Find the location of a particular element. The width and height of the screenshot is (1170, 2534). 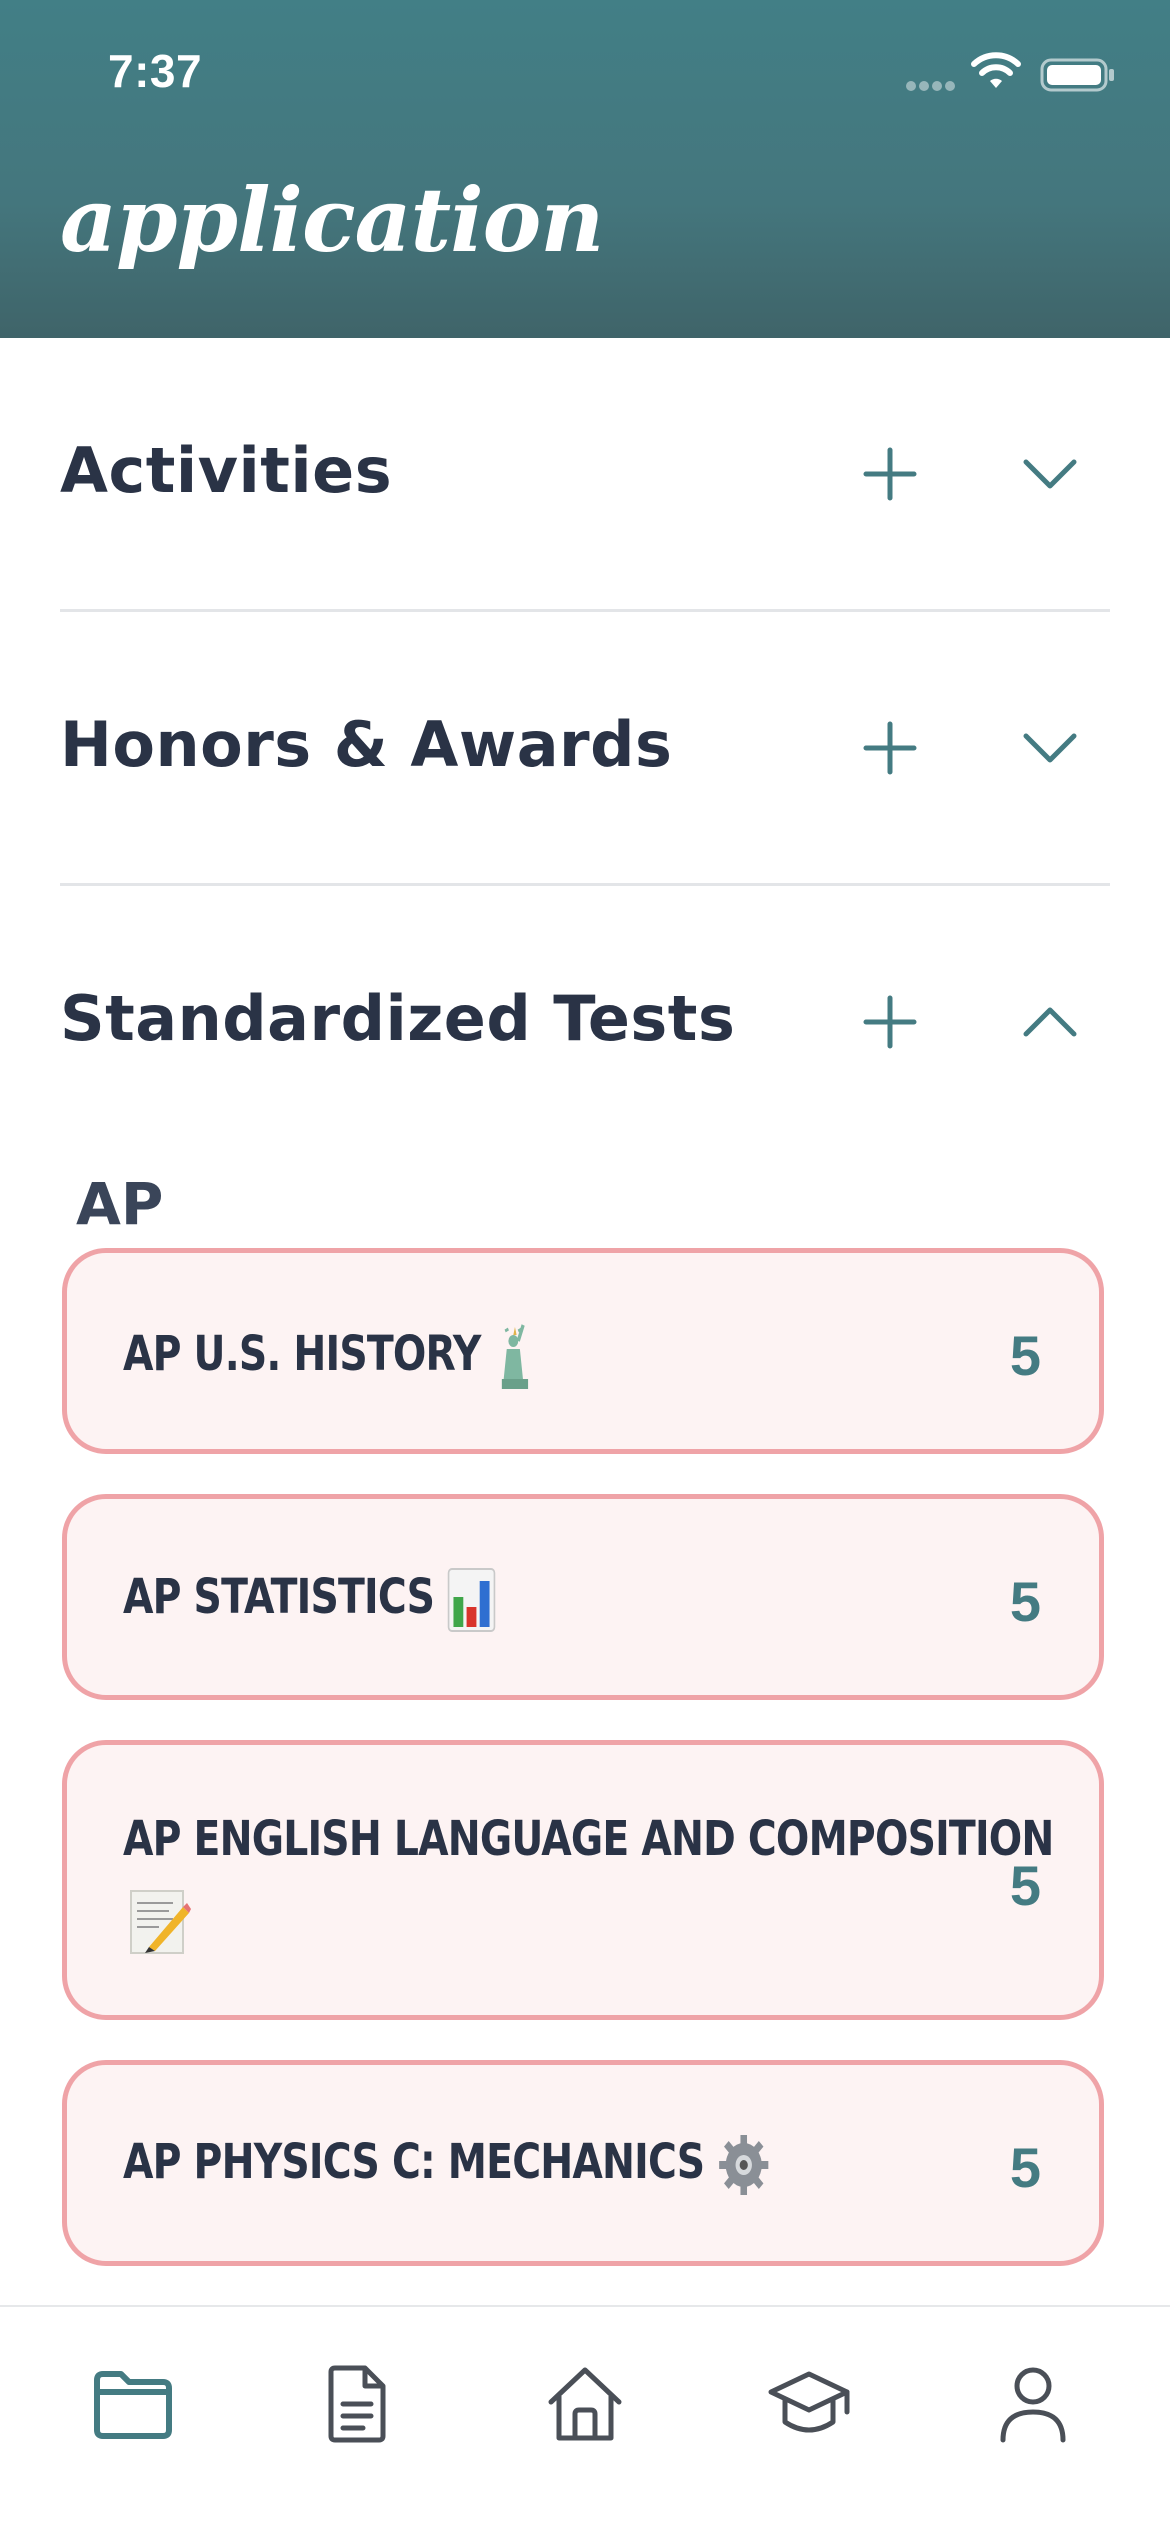

profile-icon is located at coordinates (1033, 2405).